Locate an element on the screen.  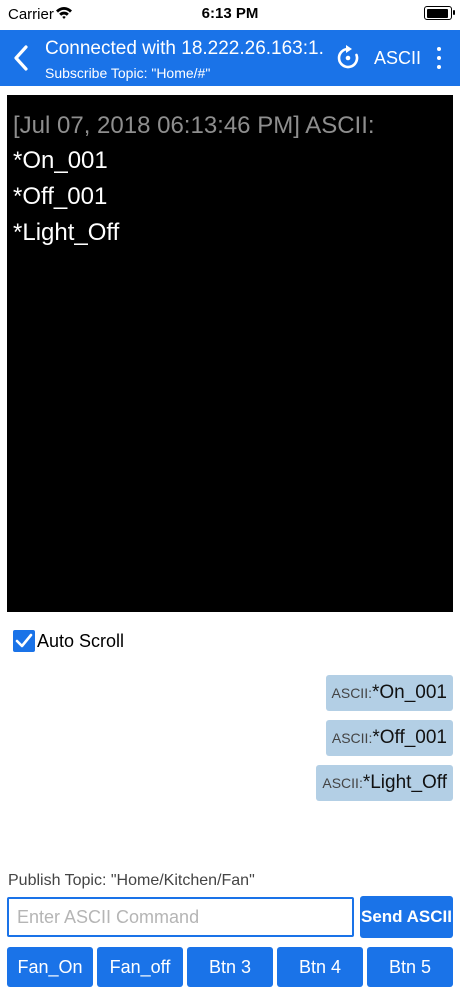
ascii-mode-button: ASCII is located at coordinates (397, 58).